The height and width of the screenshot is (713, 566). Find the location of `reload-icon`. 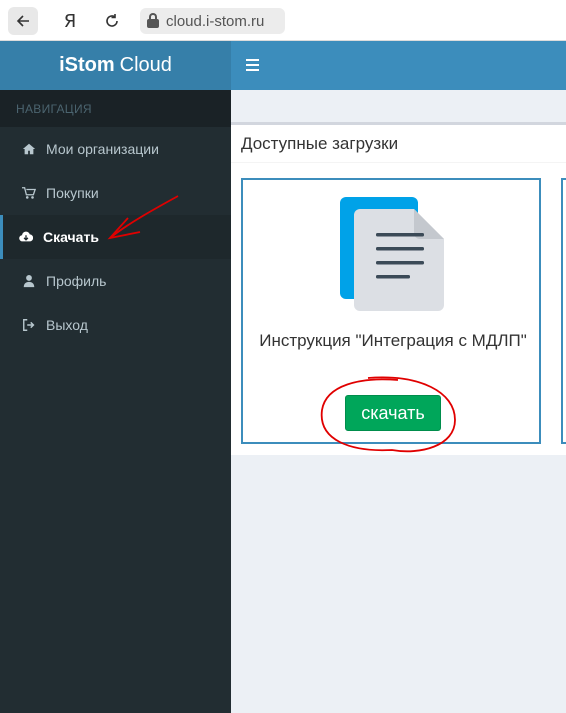

reload-icon is located at coordinates (112, 20).